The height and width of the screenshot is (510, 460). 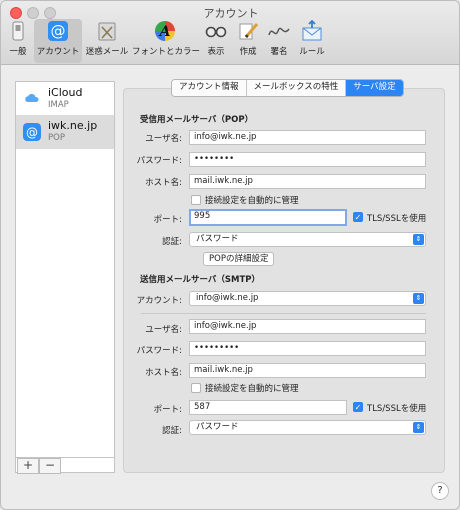 What do you see at coordinates (159, 161) in the screenshot?
I see `incoming-password-label: パスワード:` at bounding box center [159, 161].